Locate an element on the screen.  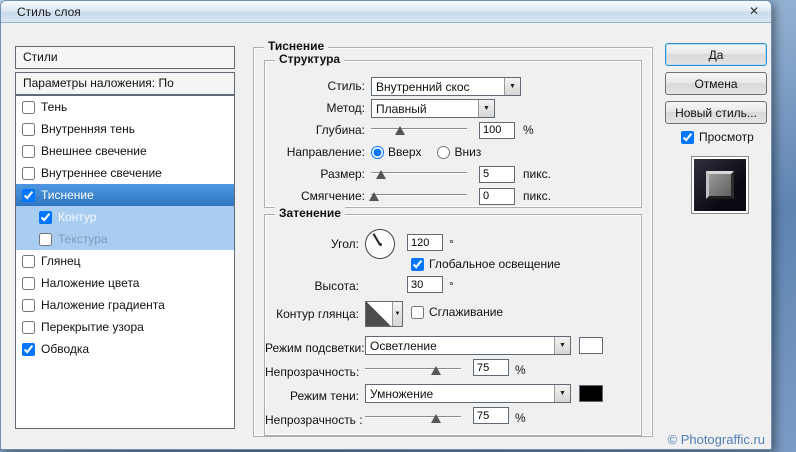
style-item-texture: Текстура is located at coordinates (125, 239).